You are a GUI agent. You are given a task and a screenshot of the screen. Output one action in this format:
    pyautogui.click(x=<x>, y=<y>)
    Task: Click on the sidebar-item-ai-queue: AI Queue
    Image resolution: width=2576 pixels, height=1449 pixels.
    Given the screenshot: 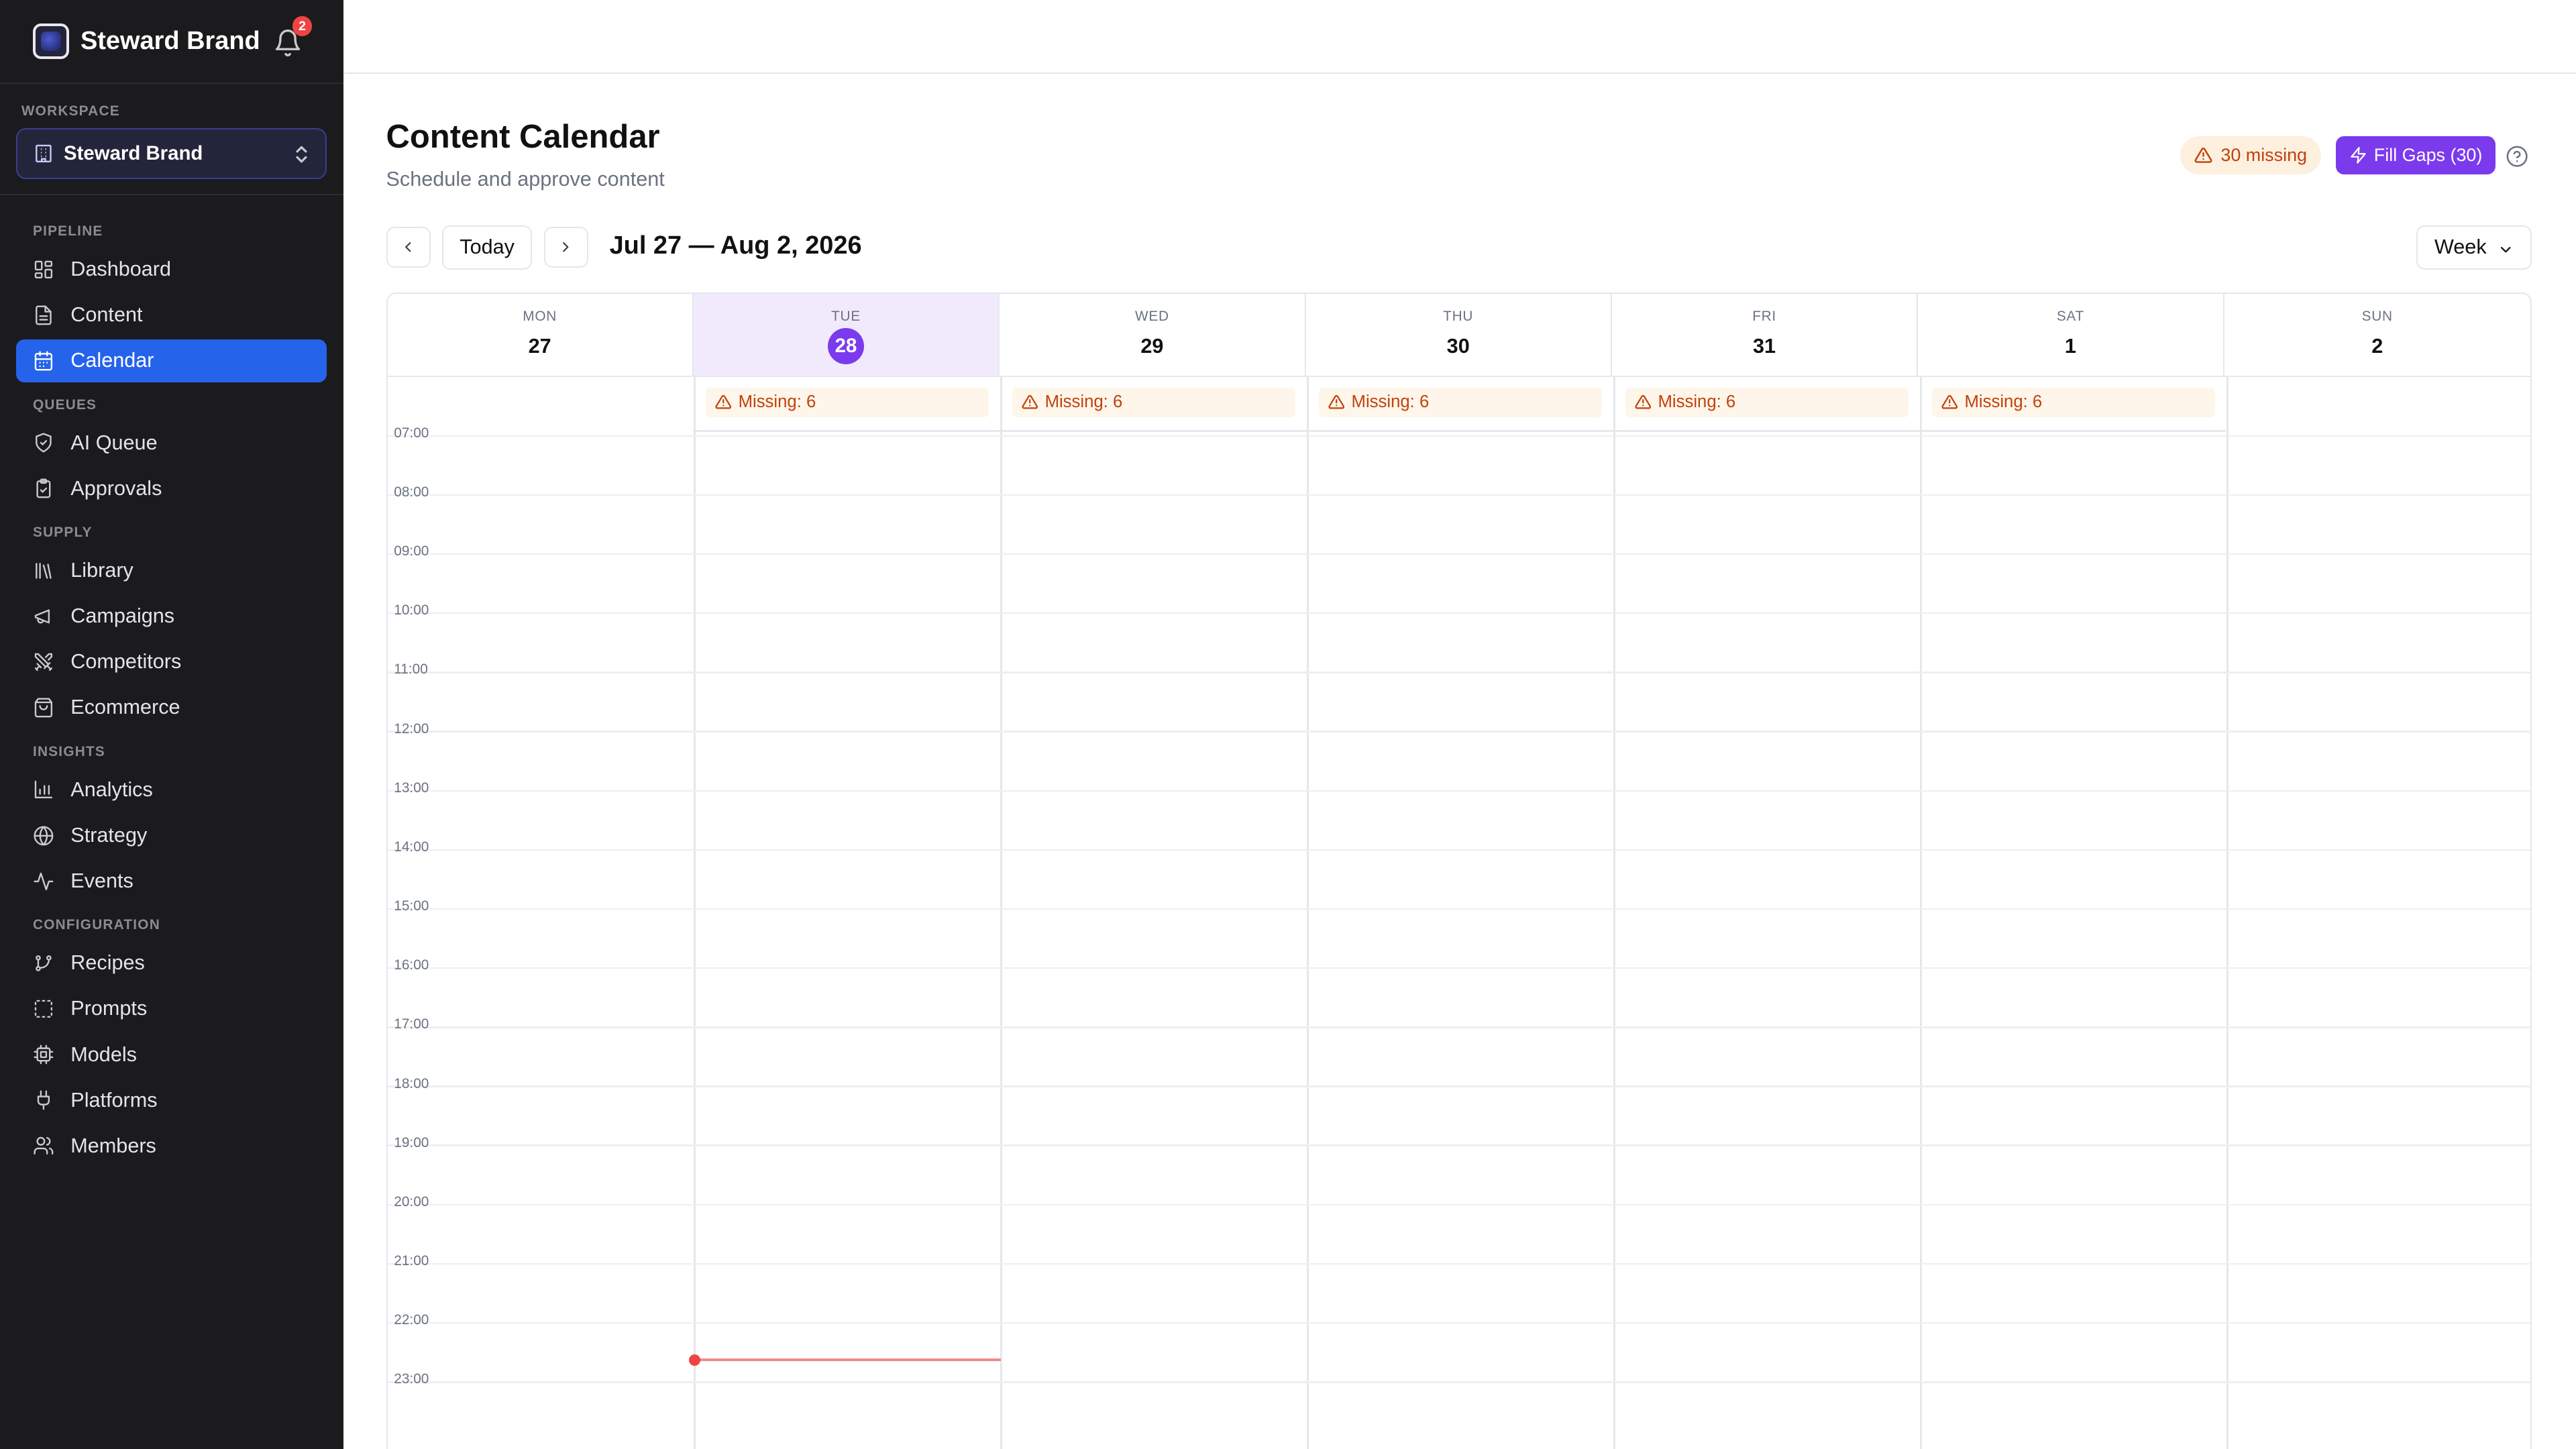 What is the action you would take?
    pyautogui.click(x=171, y=442)
    